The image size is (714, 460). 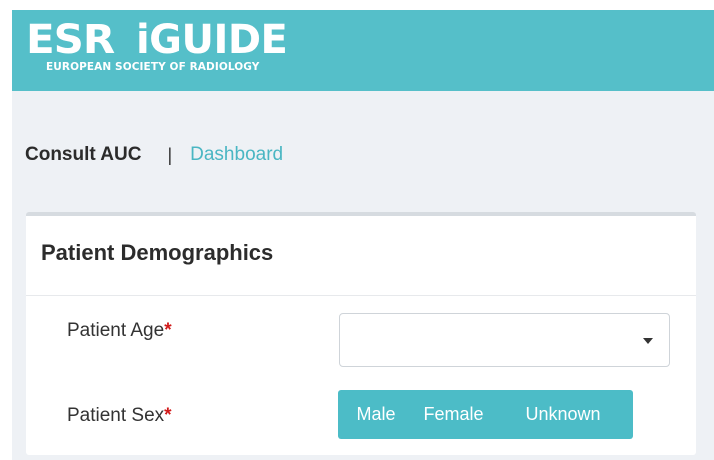 I want to click on patient-age-label: Patient Age*, so click(x=119, y=331).